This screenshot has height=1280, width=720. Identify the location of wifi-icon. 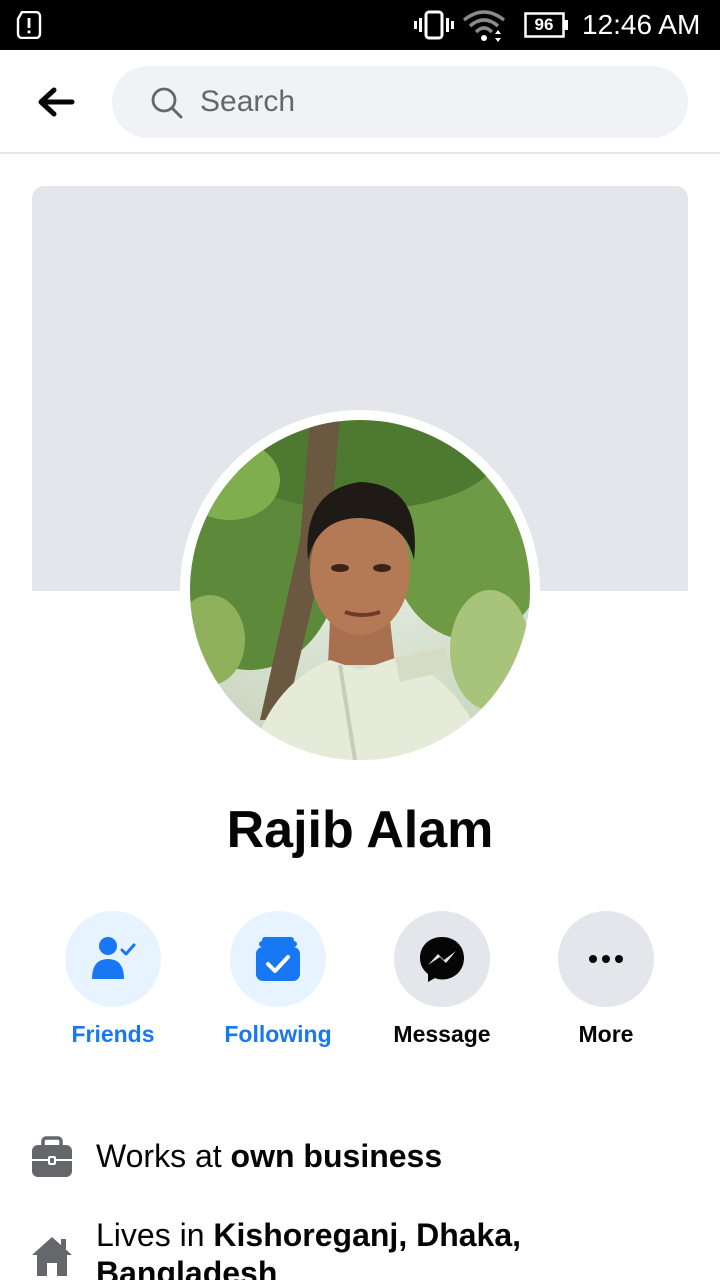
(484, 26).